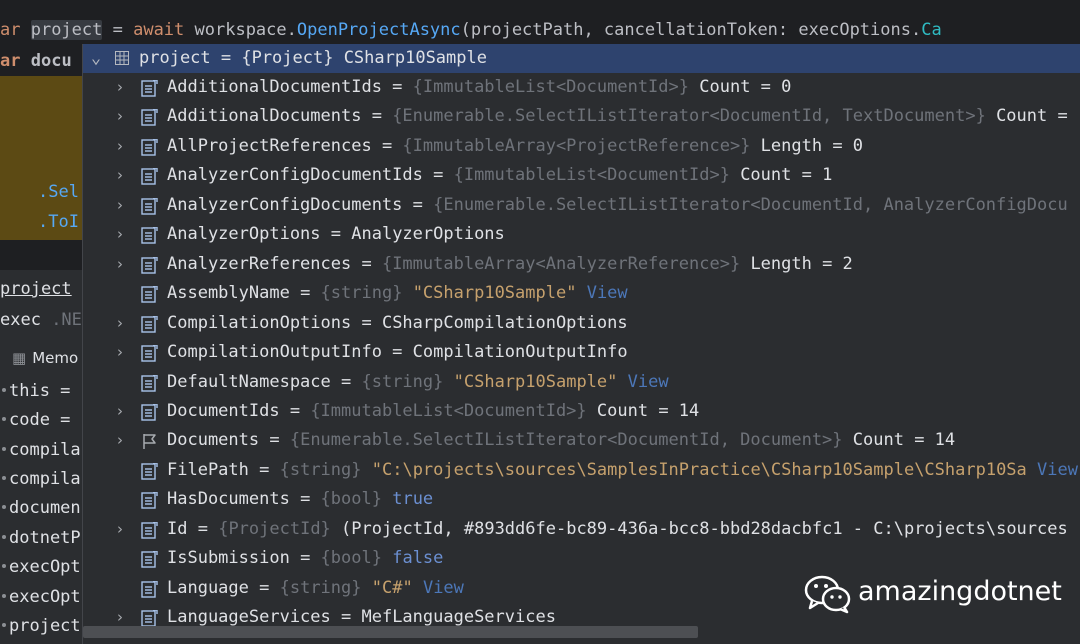 The image size is (1080, 644). Describe the element at coordinates (58, 222) in the screenshot. I see `code-line: .ToI` at that location.